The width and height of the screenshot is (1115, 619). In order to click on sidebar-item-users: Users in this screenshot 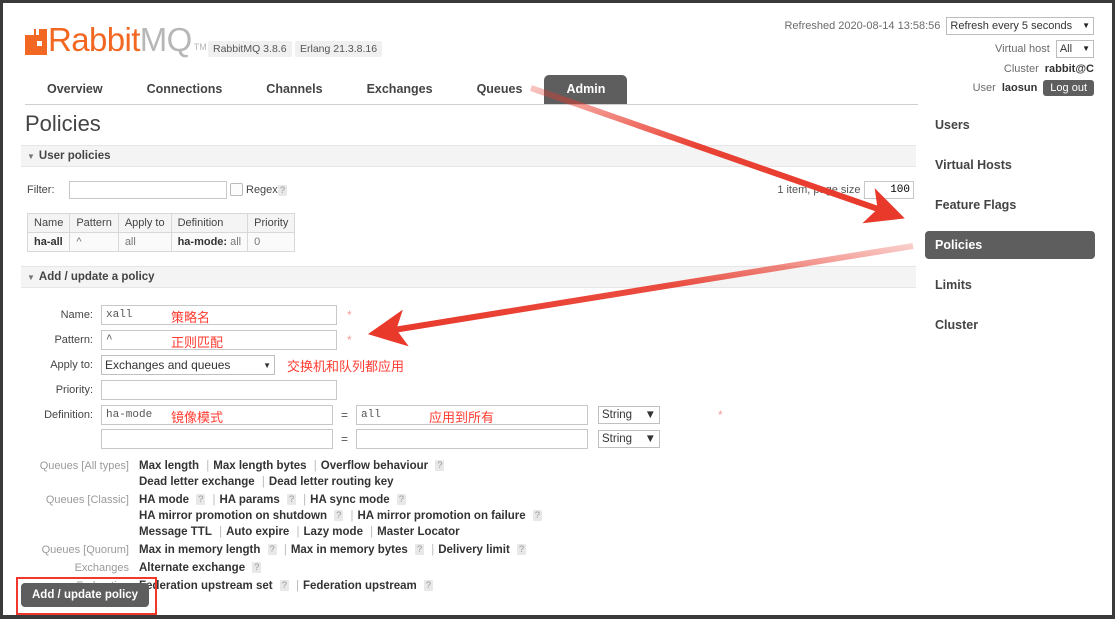, I will do `click(1010, 125)`.